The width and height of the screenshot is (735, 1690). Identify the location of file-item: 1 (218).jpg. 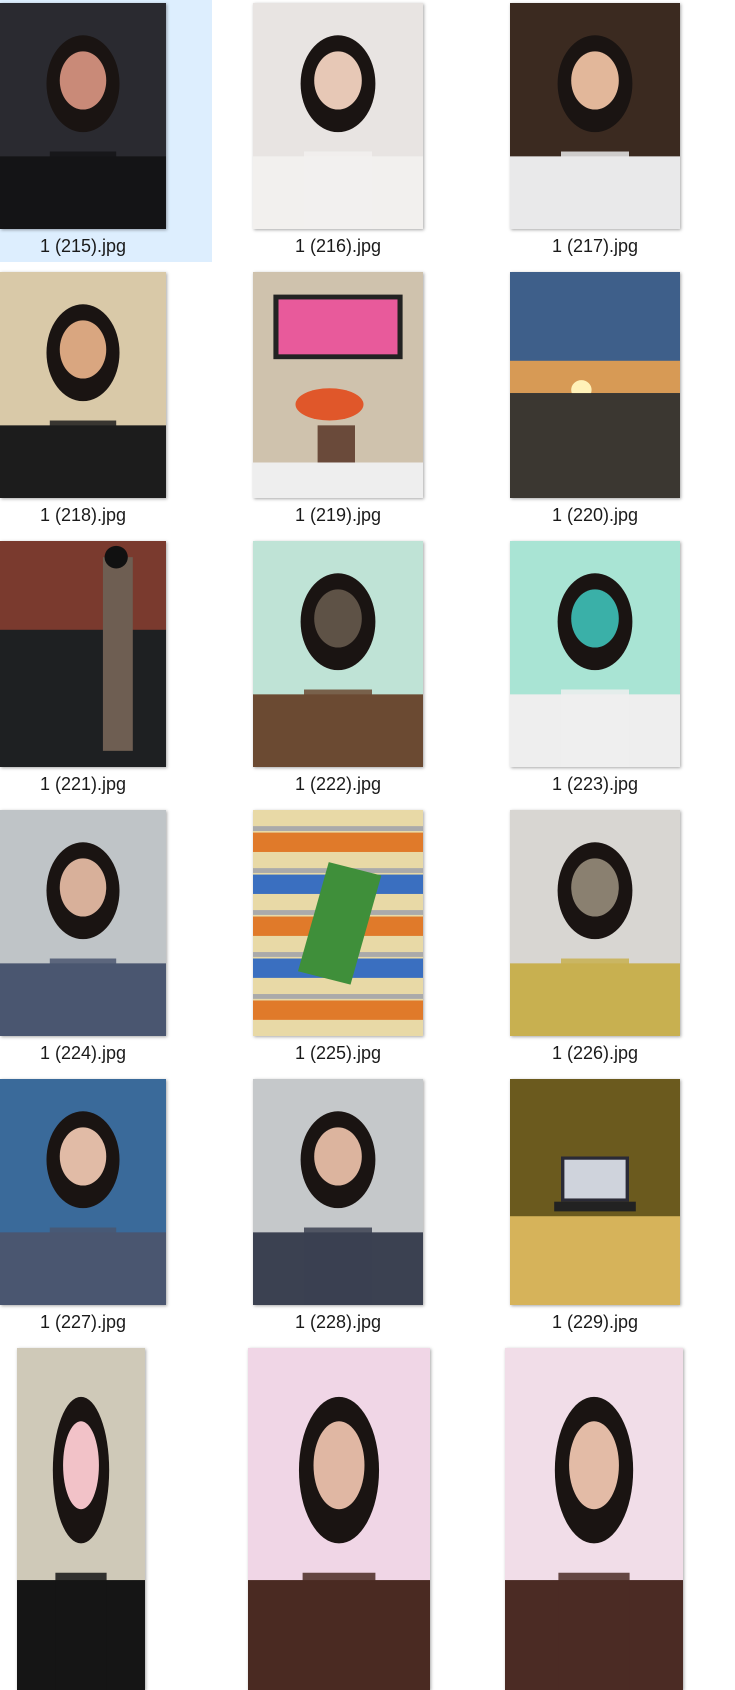
(90, 400).